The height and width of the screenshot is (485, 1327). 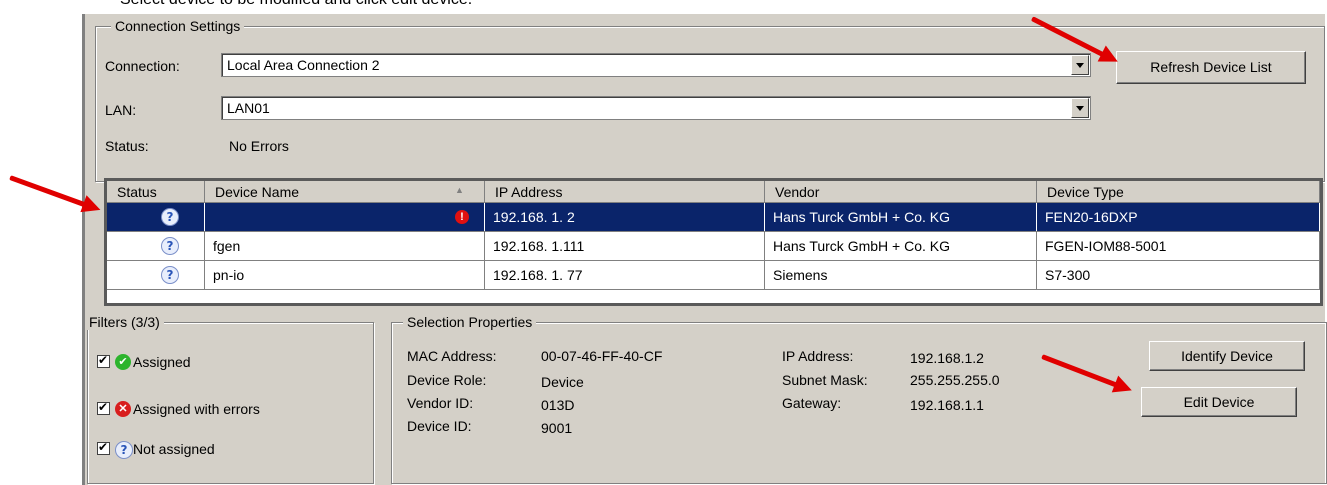 What do you see at coordinates (259, 146) in the screenshot?
I see `status-value: No Errors` at bounding box center [259, 146].